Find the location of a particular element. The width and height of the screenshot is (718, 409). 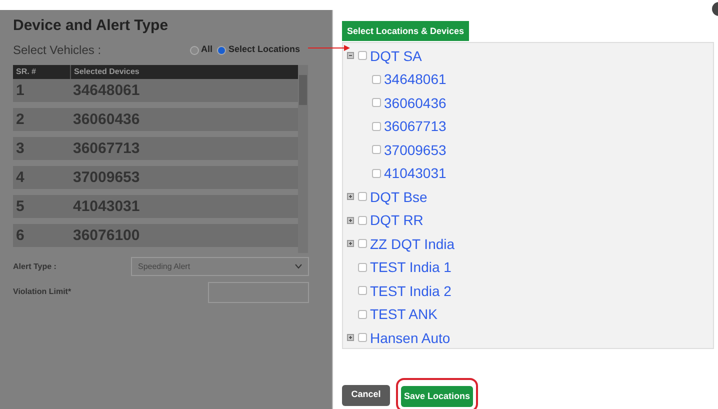

table-cell-text: 34648061 is located at coordinates (106, 91).